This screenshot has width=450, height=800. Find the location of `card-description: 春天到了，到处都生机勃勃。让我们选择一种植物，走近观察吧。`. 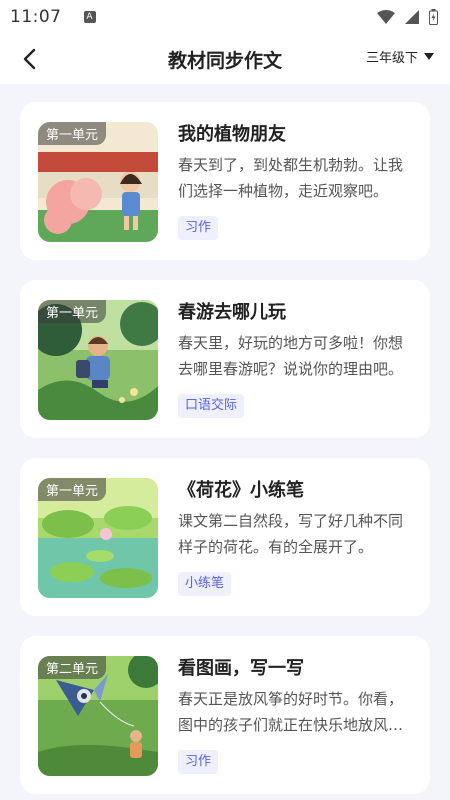

card-description: 春天到了，到处都生机勃勃。让我们选择一种植物，走近观察吧。 is located at coordinates (291, 178).